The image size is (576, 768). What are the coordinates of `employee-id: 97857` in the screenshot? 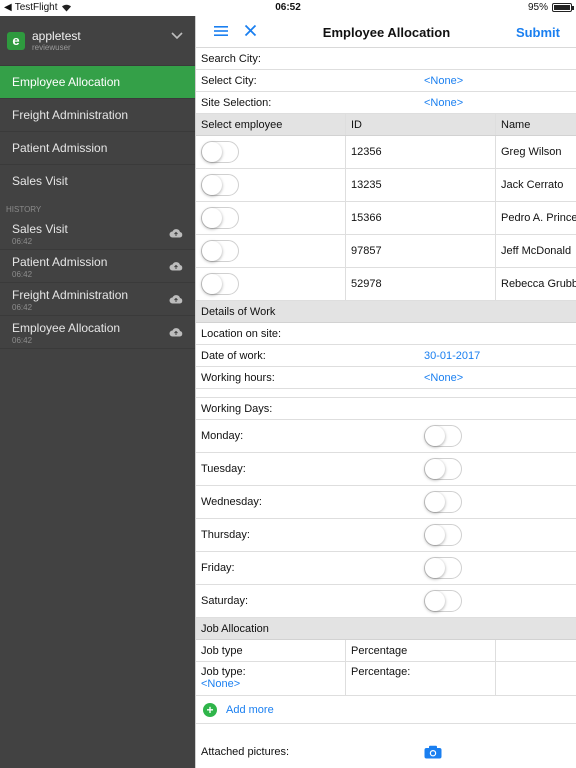 It's located at (421, 251).